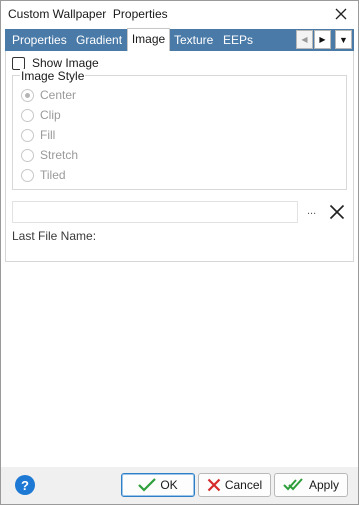  I want to click on image-file-input, so click(155, 212).